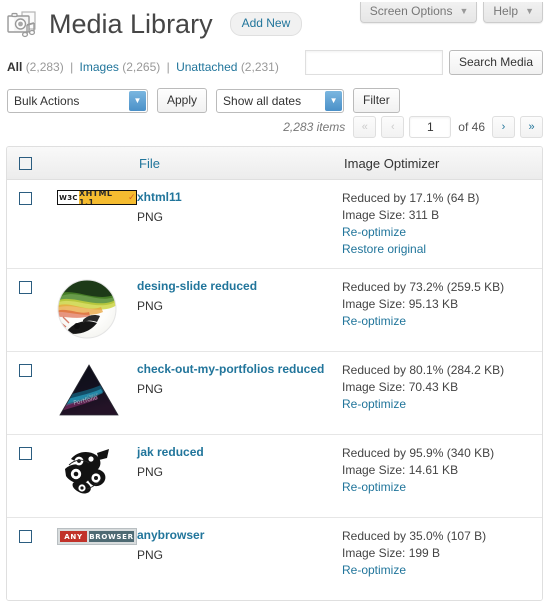  I want to click on search-media-button: Search Media, so click(495, 62).